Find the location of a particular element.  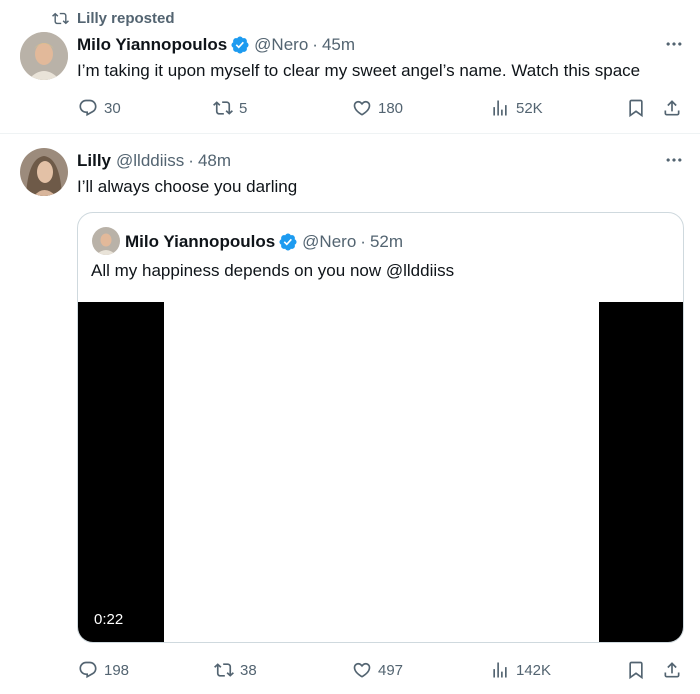

action-bar: 198 38 497 142K is located at coordinates (383, 670).